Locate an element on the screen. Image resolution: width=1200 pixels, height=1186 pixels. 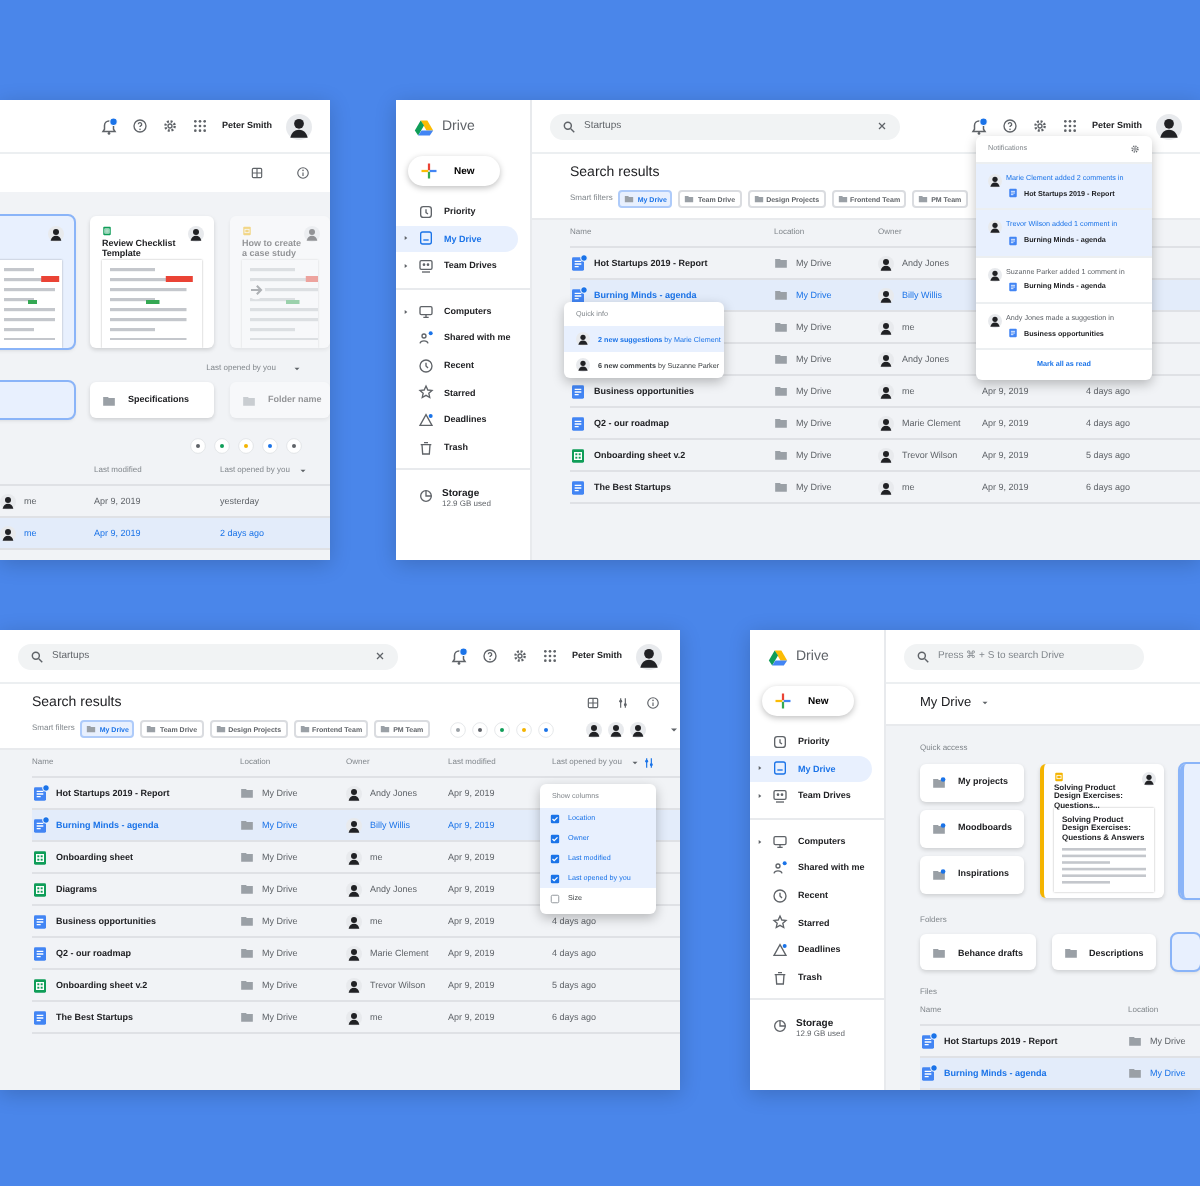
checkbox is located at coordinates (555, 898).